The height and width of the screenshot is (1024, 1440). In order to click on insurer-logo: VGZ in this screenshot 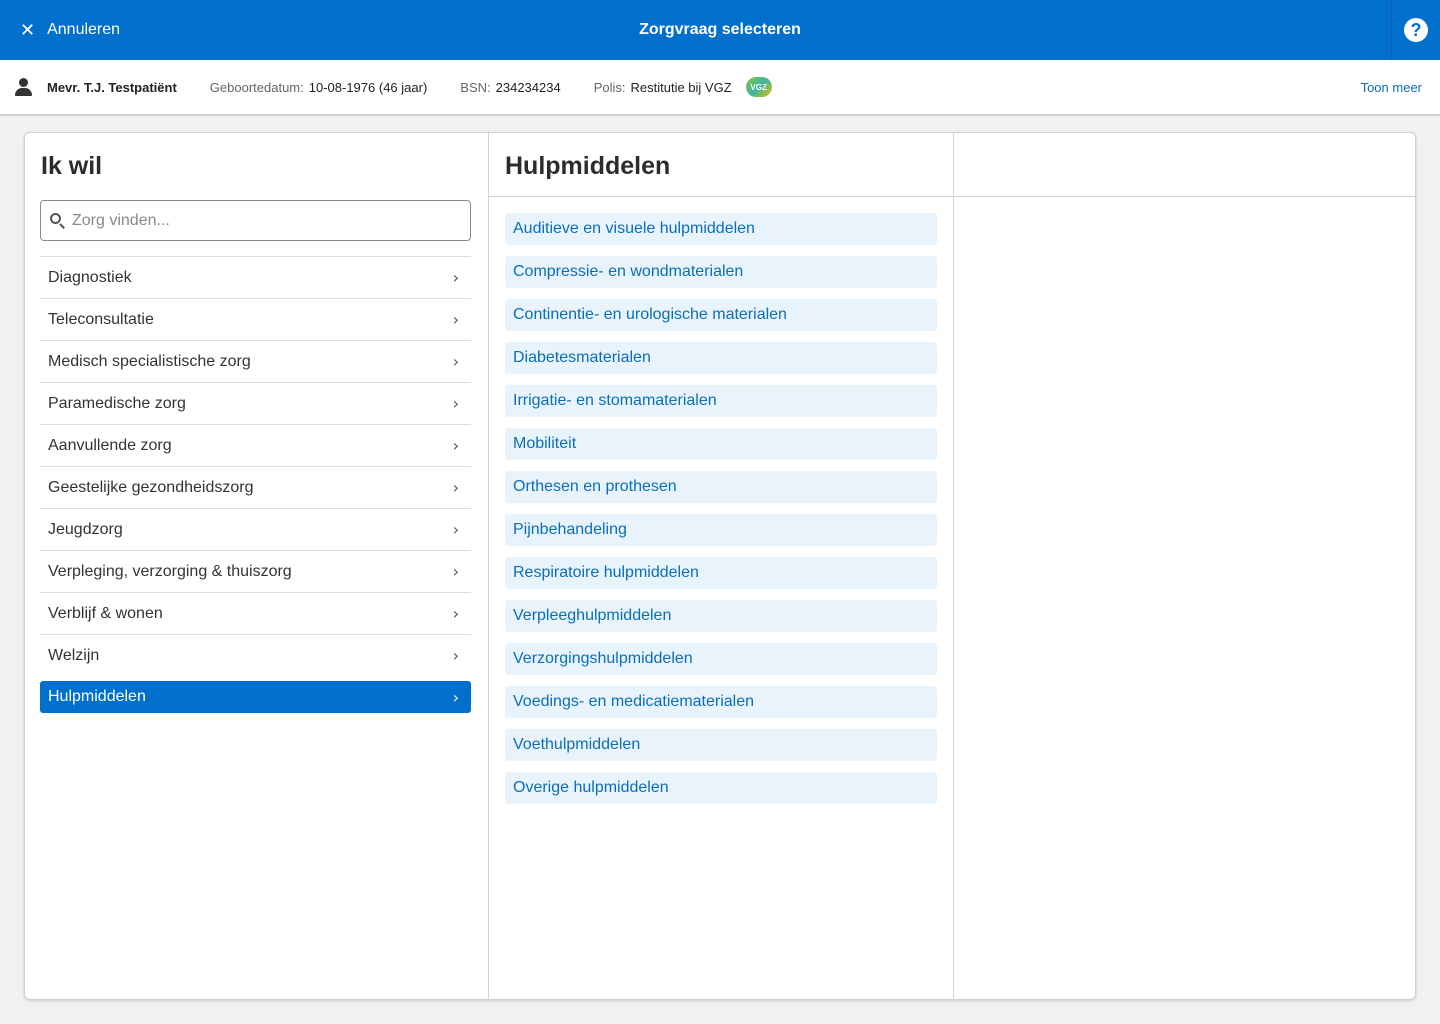, I will do `click(758, 87)`.